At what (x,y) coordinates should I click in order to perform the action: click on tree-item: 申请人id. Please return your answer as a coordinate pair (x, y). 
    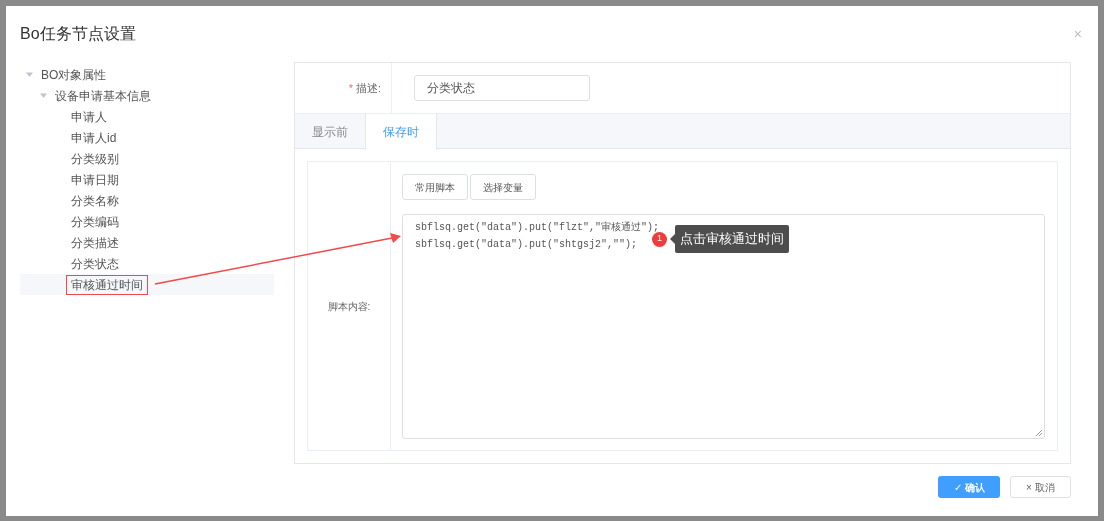
    Looking at the image, I should click on (94, 137).